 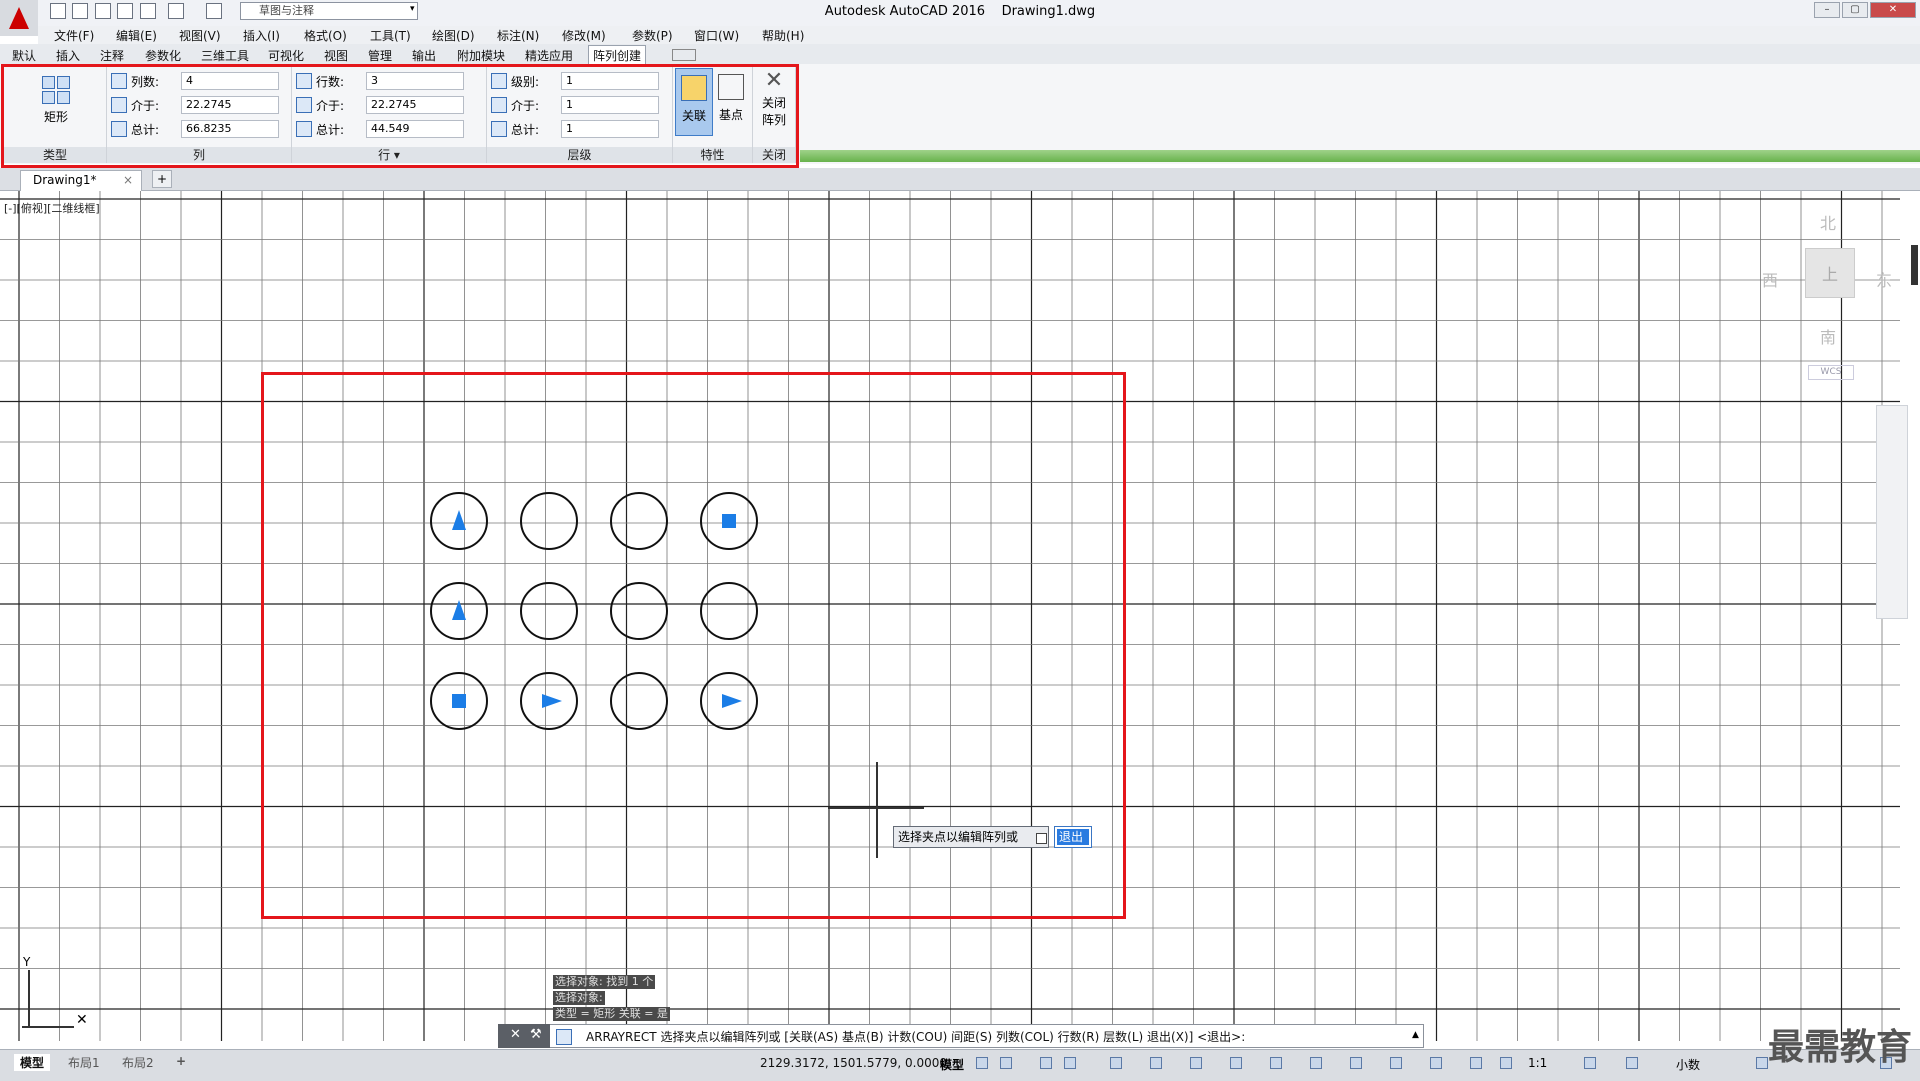 I want to click on wcs-menu: WCS, so click(x=1831, y=372).